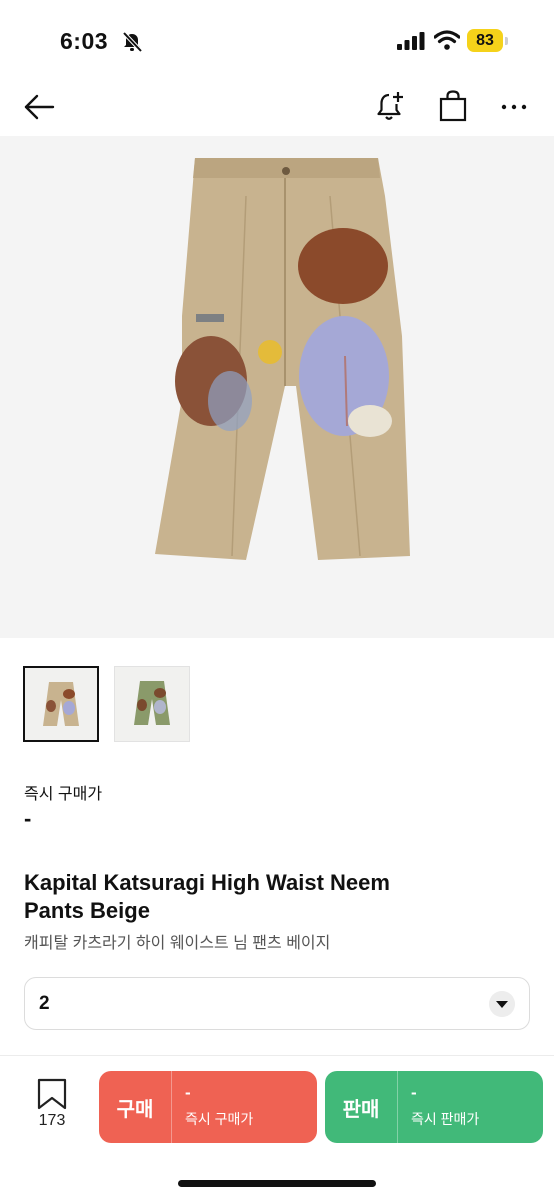 The width and height of the screenshot is (554, 1200). I want to click on product-subtitle: 캐피탈 카츠라기 하이 웨이스트 님 팬츠 베이지, so click(177, 943).